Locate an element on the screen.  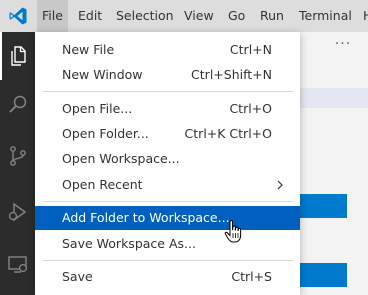
menu-run: Run is located at coordinates (272, 16).